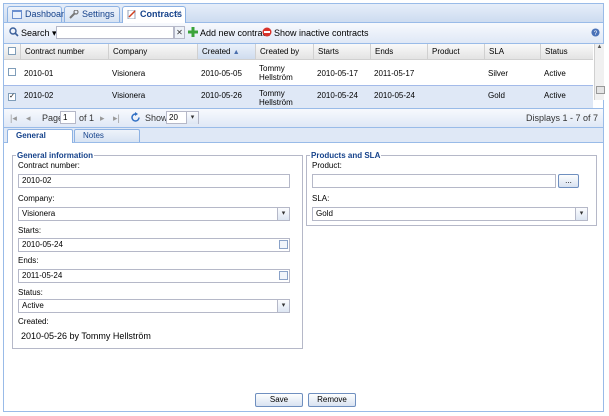 The height and width of the screenshot is (416, 609). Describe the element at coordinates (398, 51) in the screenshot. I see `column-header: Ends` at that location.